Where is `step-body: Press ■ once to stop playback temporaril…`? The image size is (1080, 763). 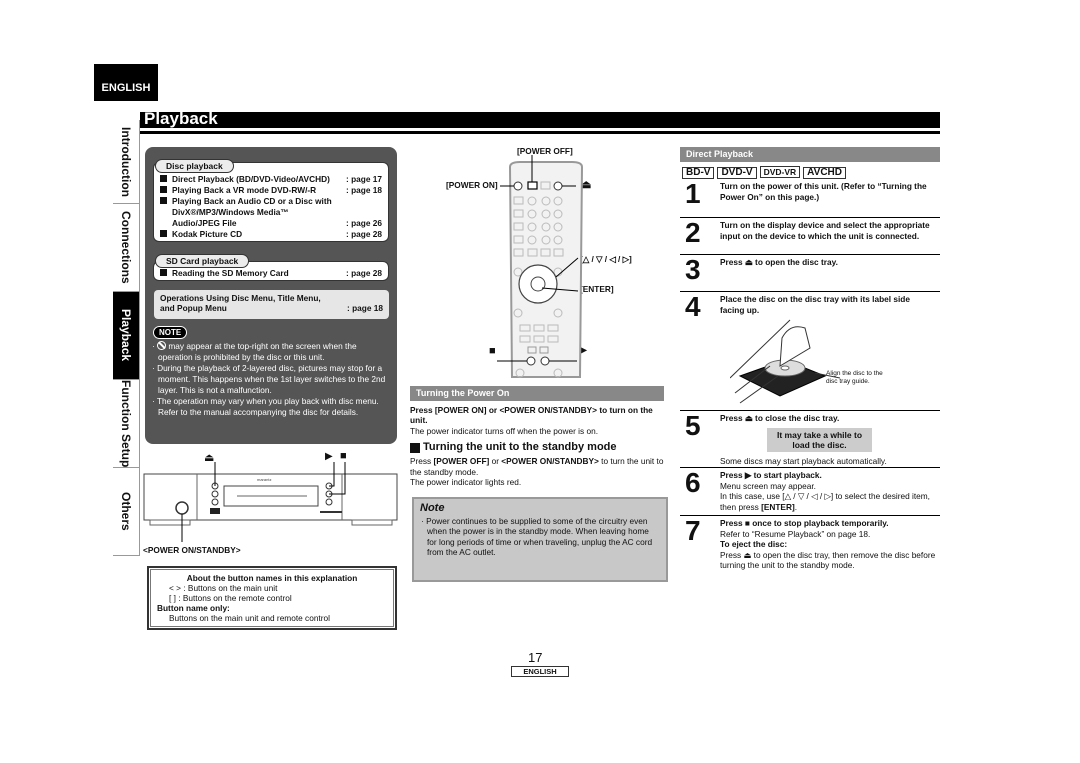
step-body: Press ■ once to stop playback temporaril… is located at coordinates (830, 544).